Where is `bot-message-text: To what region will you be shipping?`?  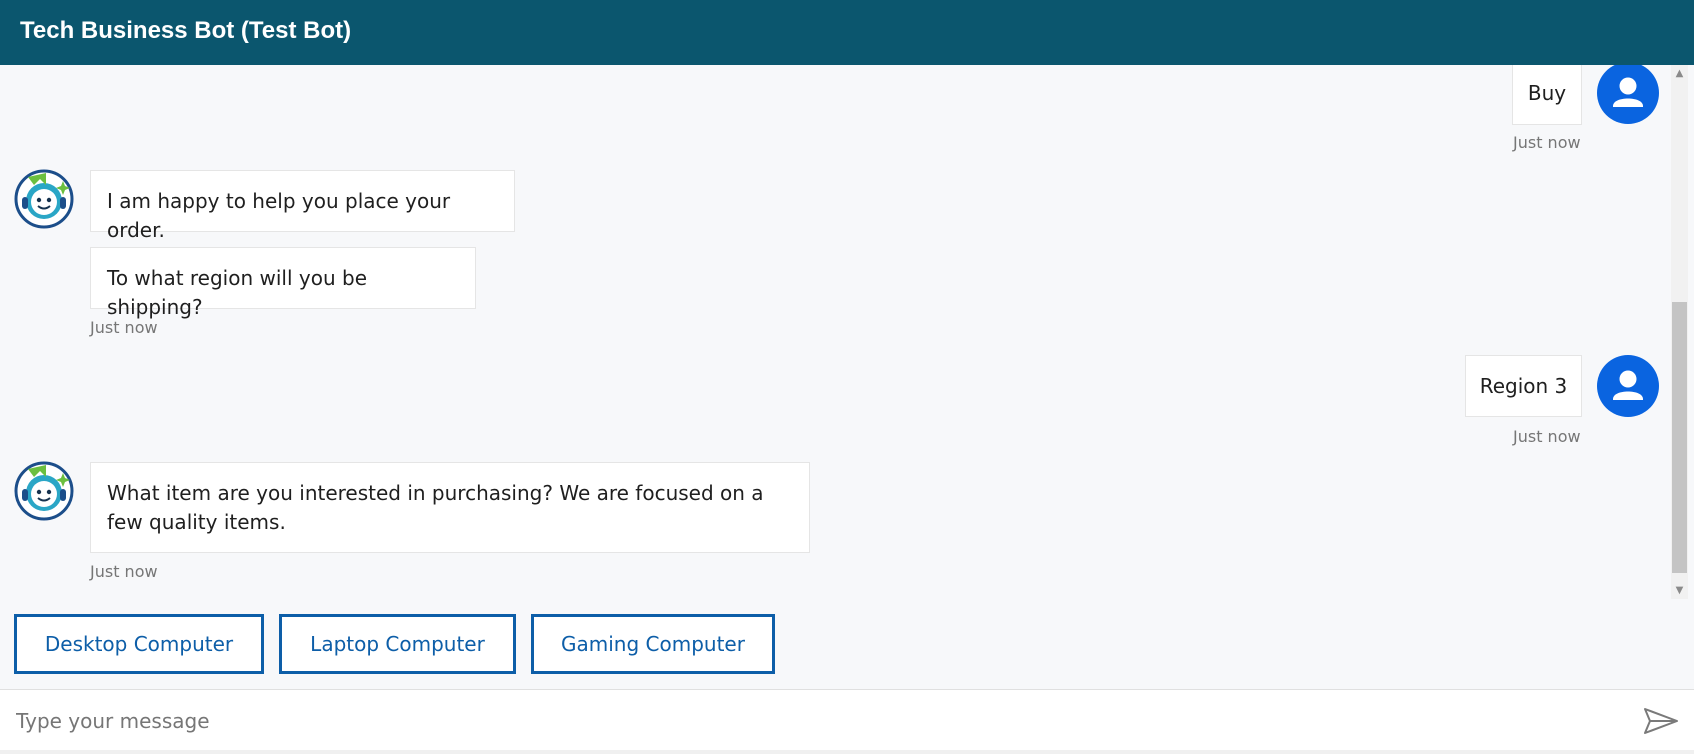 bot-message-text: To what region will you be shipping? is located at coordinates (237, 292).